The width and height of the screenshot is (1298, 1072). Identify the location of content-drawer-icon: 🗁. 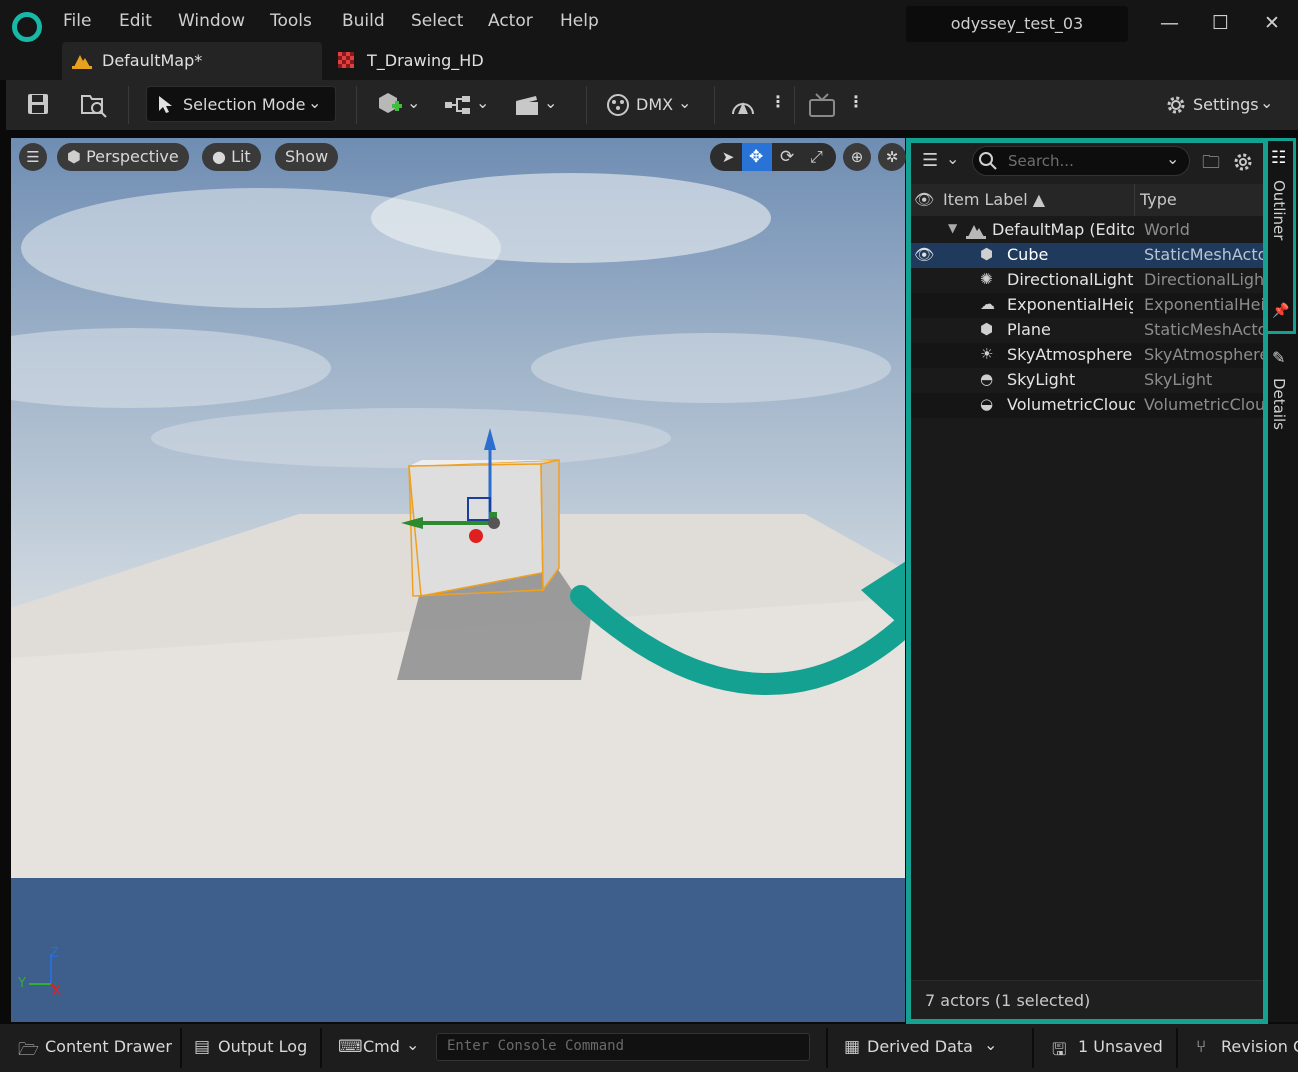
(29, 1050).